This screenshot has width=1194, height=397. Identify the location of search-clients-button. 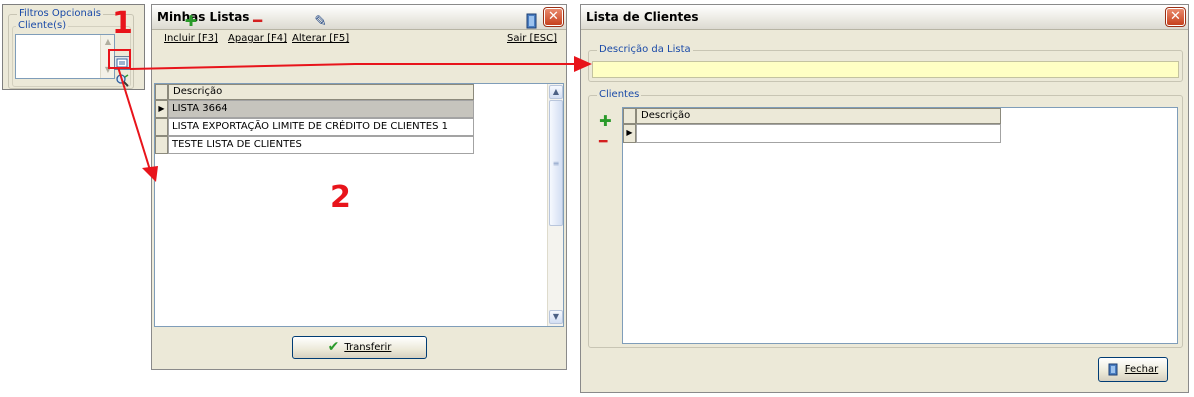
(122, 80).